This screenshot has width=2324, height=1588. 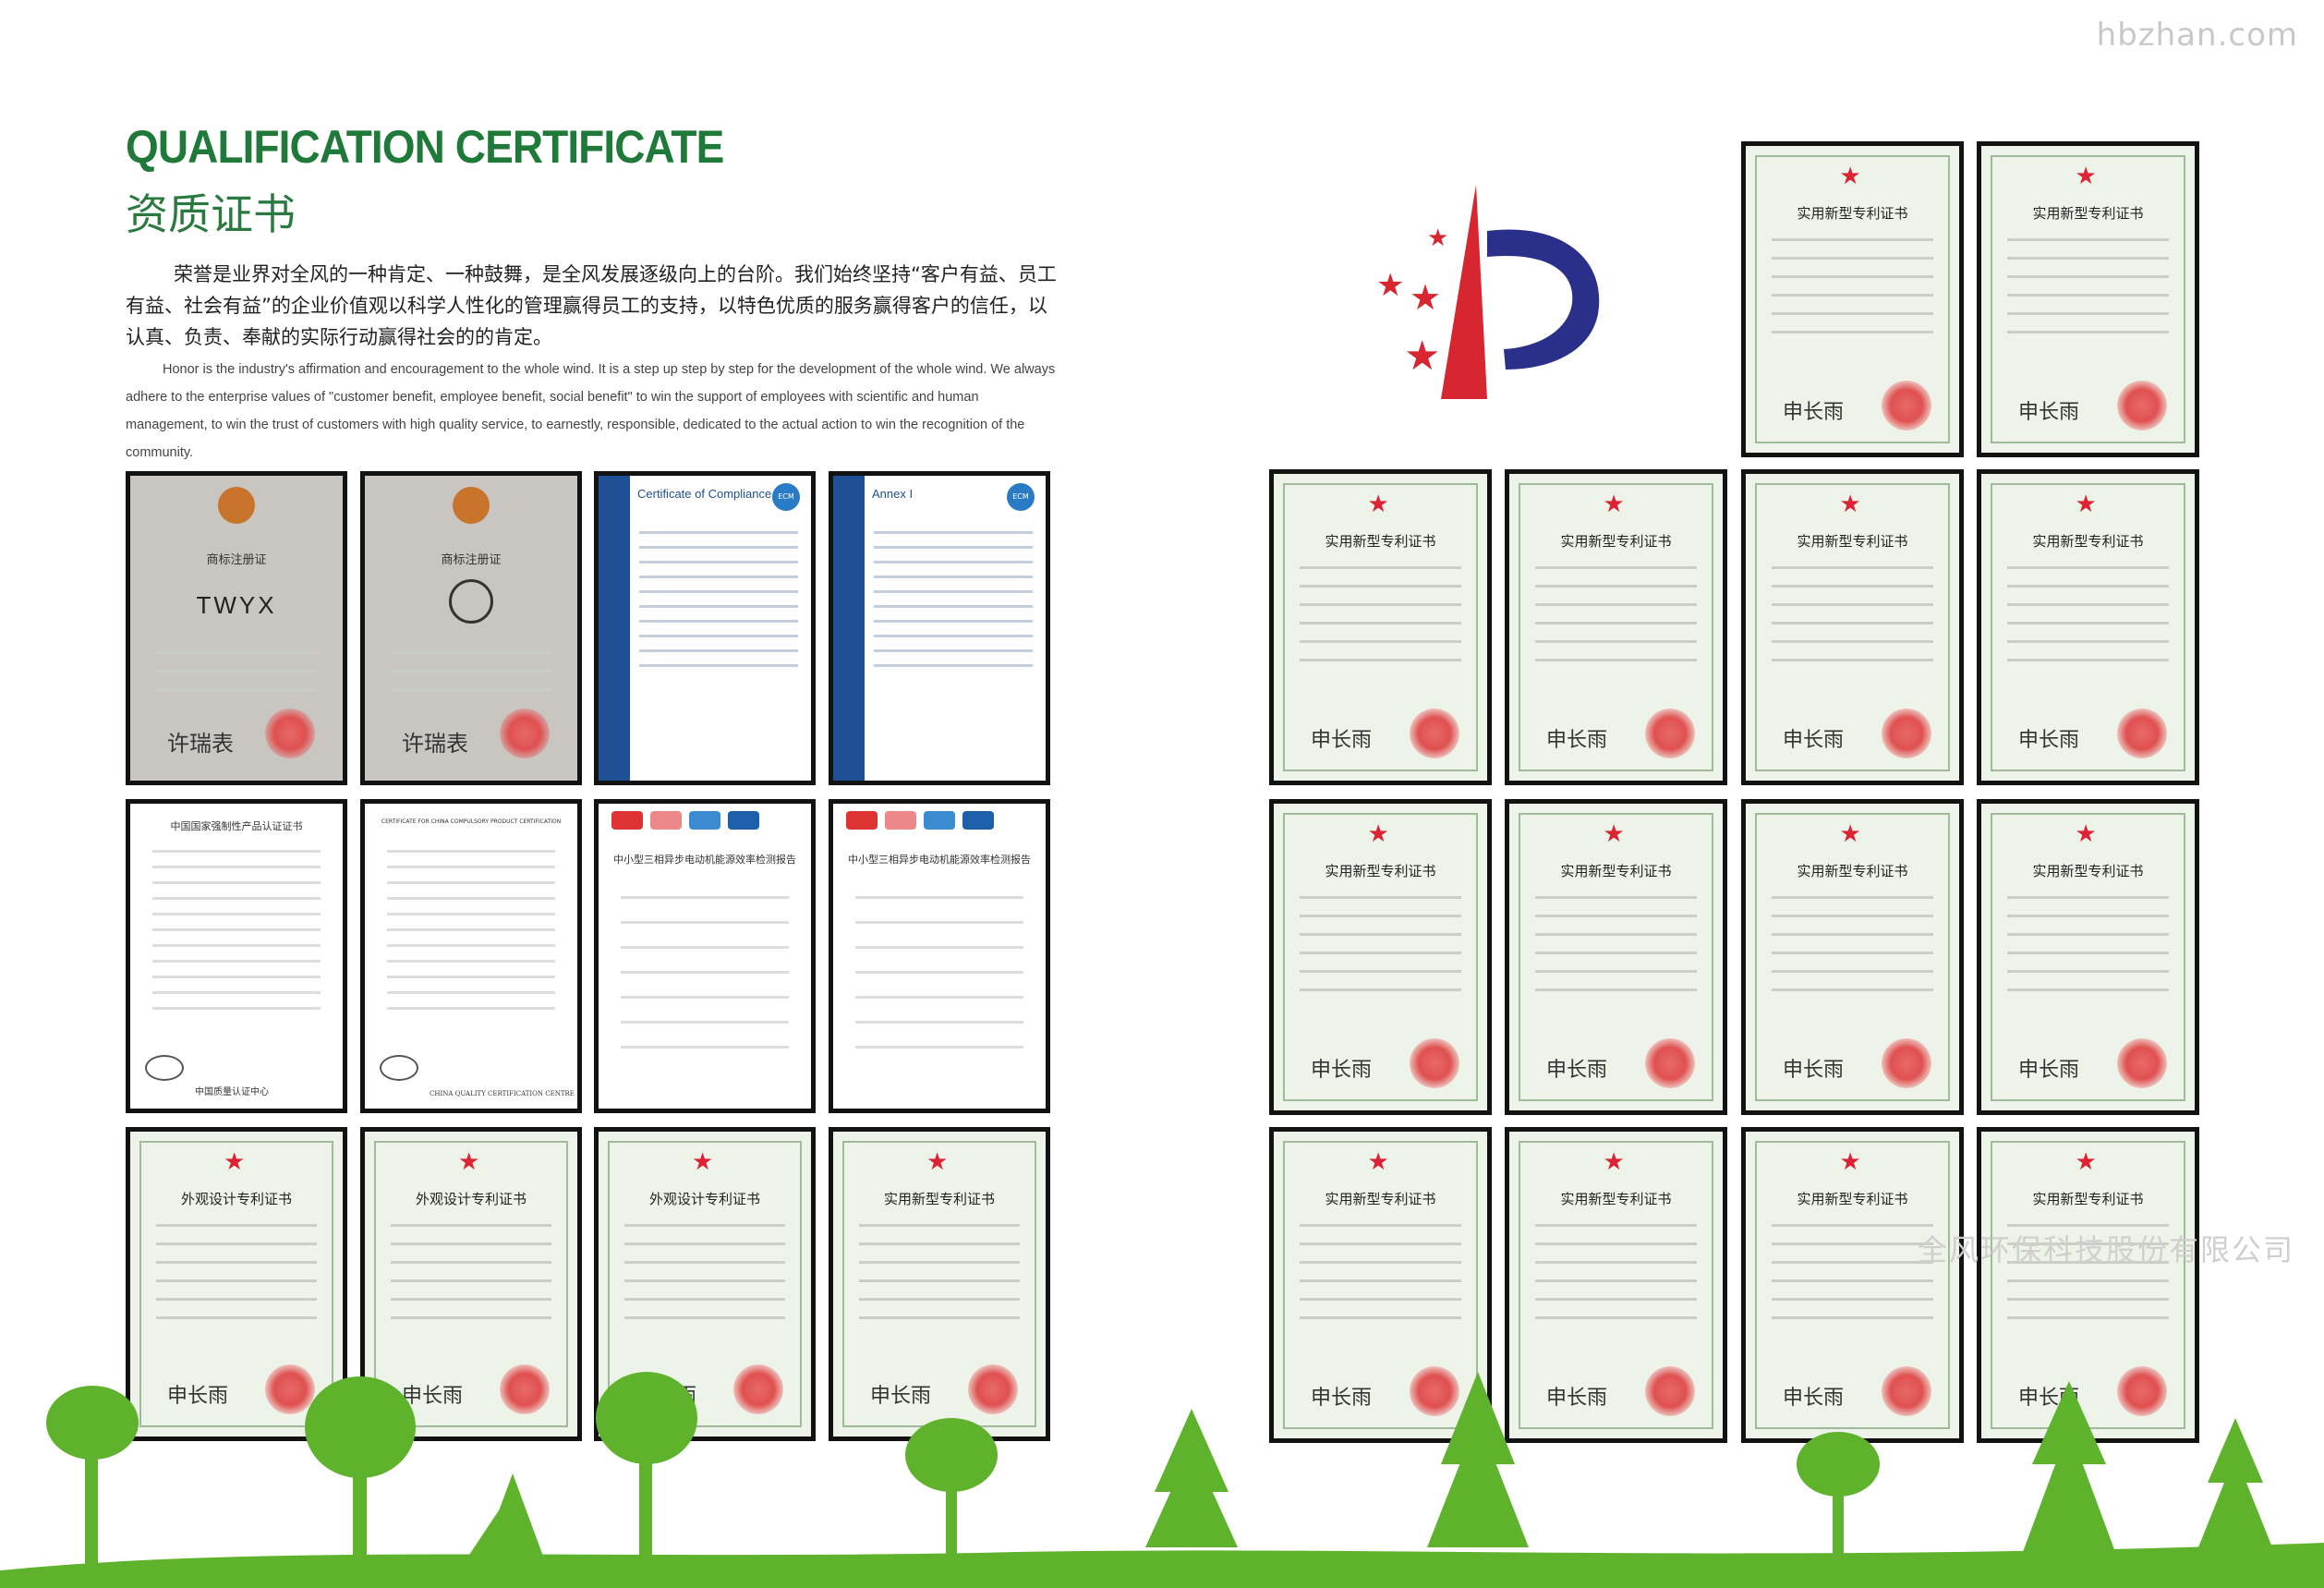 I want to click on logo-blue-arc, so click(x=1543, y=299).